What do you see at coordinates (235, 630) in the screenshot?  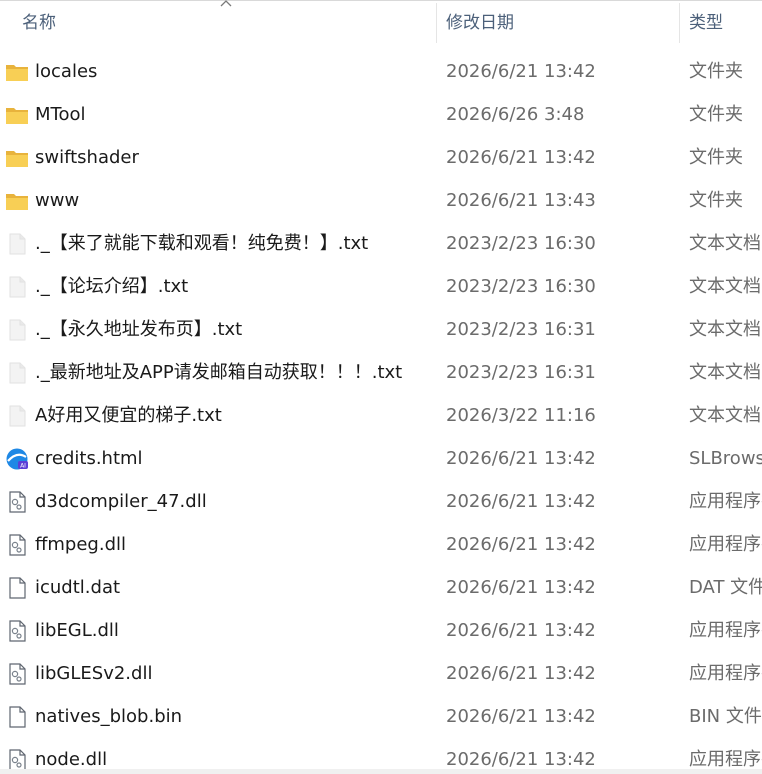 I see `file-name: libEGL.dll` at bounding box center [235, 630].